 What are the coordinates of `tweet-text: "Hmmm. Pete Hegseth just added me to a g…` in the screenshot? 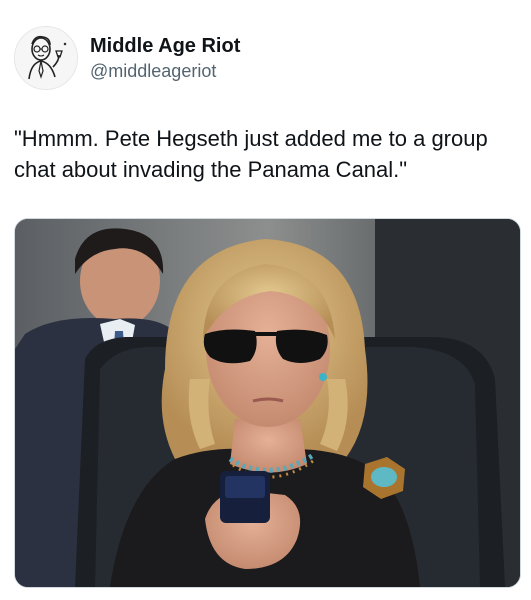 It's located at (254, 154).